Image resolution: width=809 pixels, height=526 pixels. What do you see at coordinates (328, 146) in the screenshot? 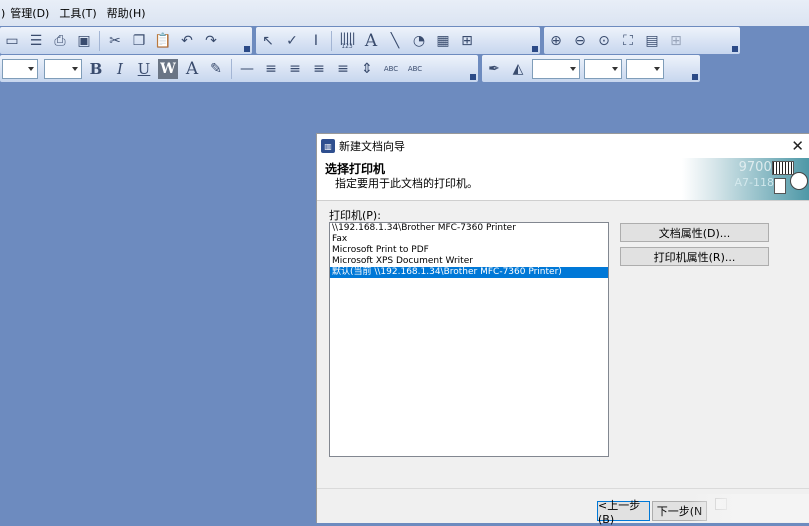
I see `app-icon: ▥` at bounding box center [328, 146].